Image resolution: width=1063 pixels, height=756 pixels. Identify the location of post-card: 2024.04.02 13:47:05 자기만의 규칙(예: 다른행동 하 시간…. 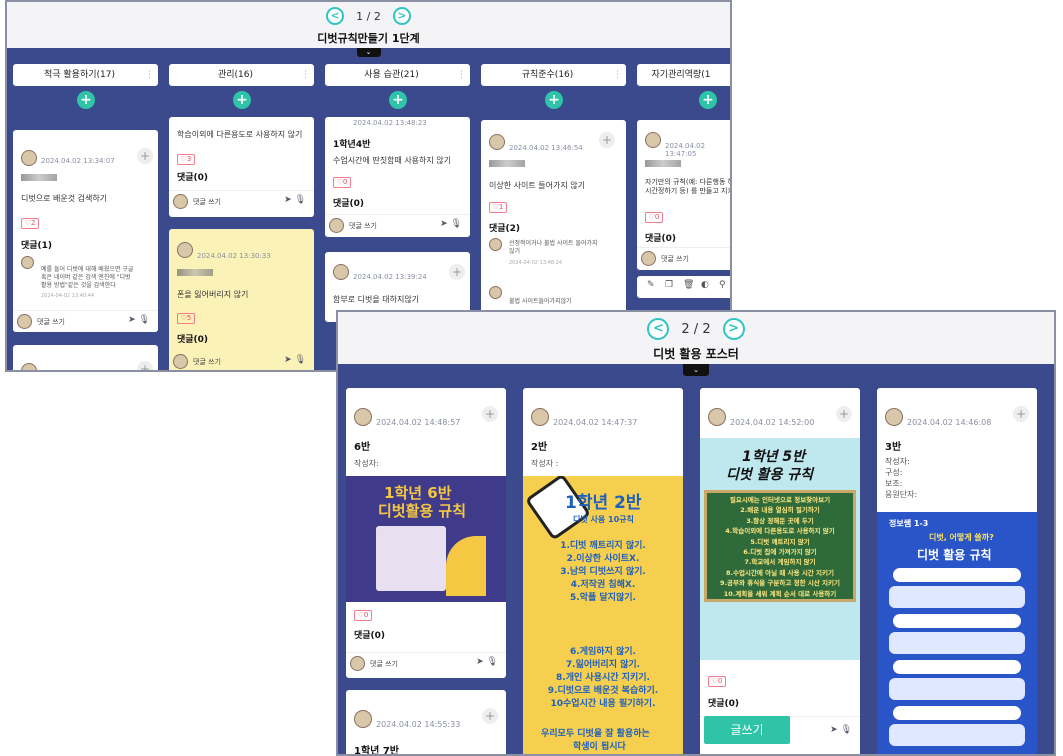
(683, 195).